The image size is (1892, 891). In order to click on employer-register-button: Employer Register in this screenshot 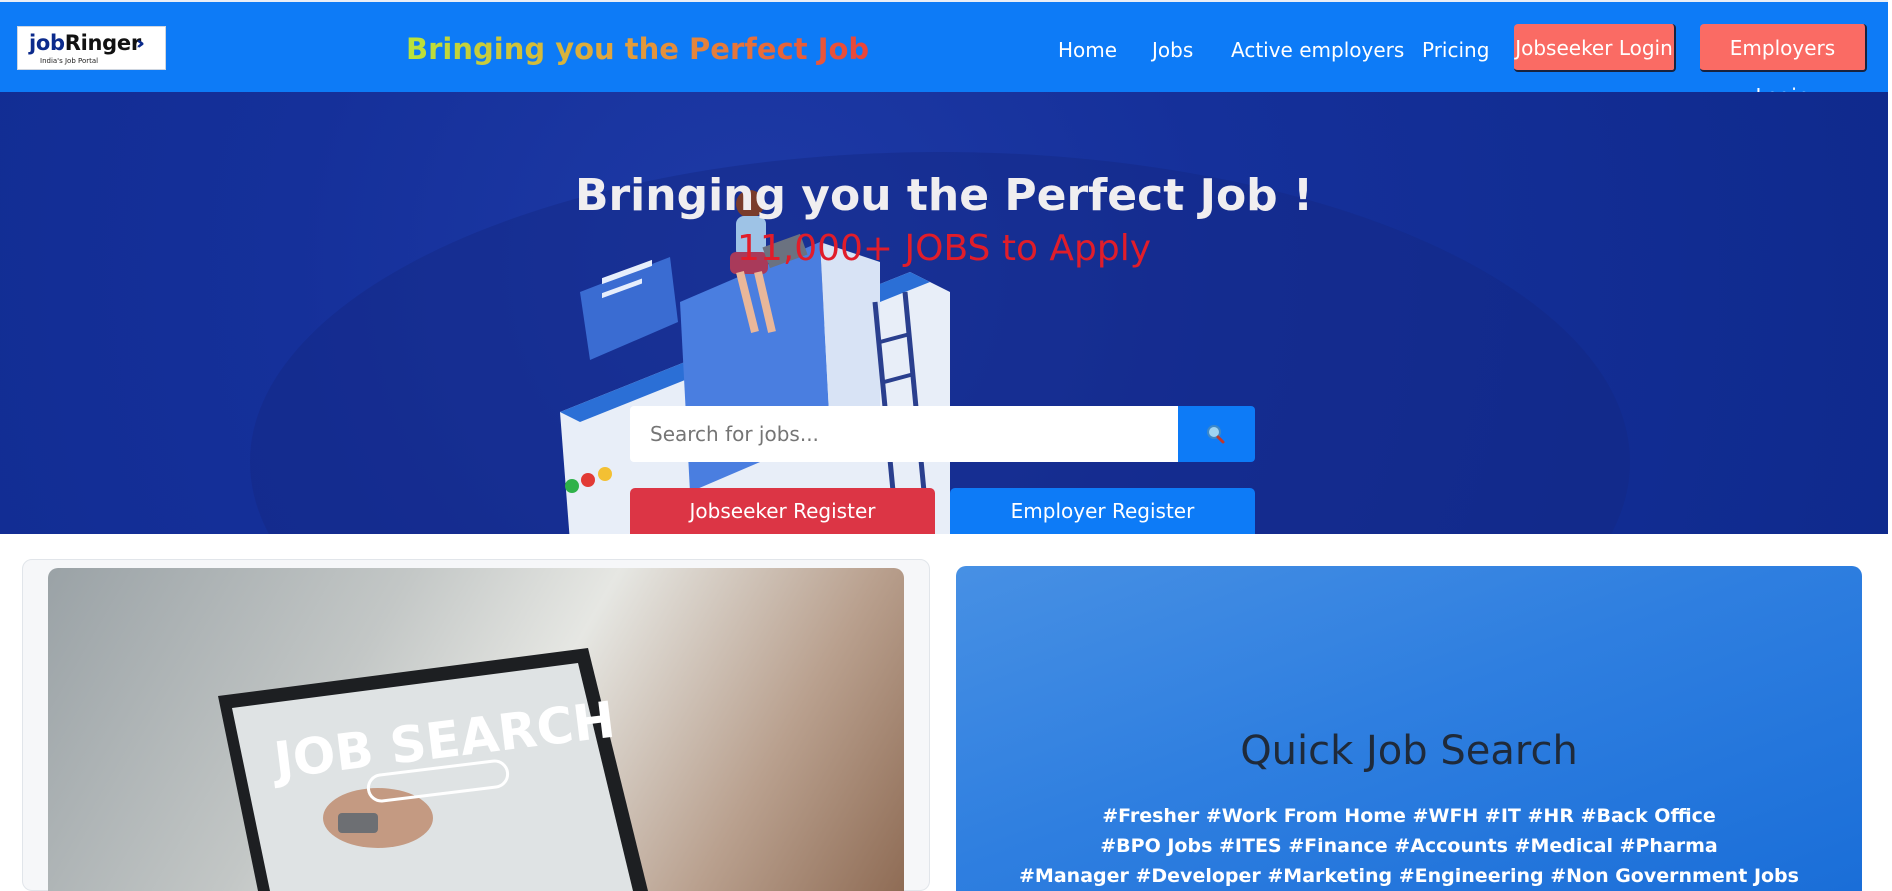, I will do `click(1102, 511)`.